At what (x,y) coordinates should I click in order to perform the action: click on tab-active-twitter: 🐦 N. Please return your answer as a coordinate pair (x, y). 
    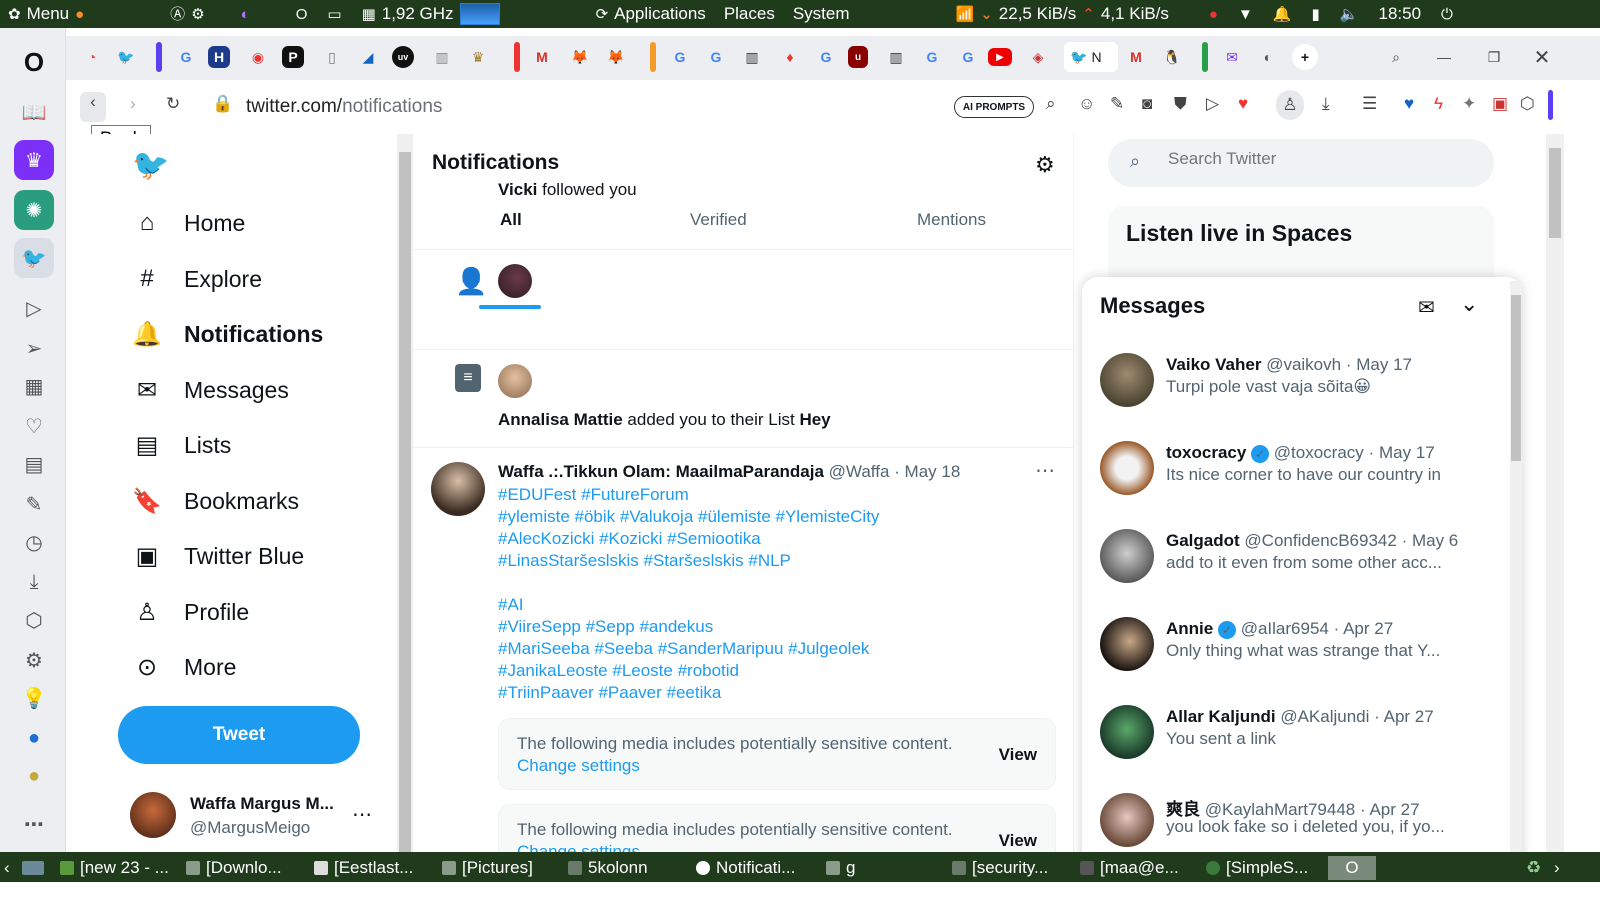
    Looking at the image, I should click on (1091, 57).